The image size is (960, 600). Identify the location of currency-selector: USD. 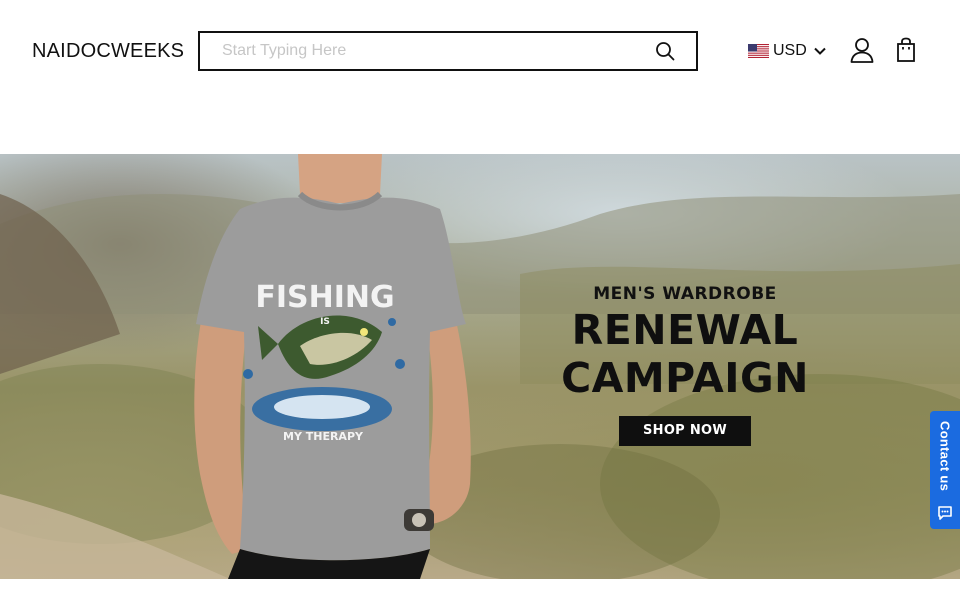
(787, 51).